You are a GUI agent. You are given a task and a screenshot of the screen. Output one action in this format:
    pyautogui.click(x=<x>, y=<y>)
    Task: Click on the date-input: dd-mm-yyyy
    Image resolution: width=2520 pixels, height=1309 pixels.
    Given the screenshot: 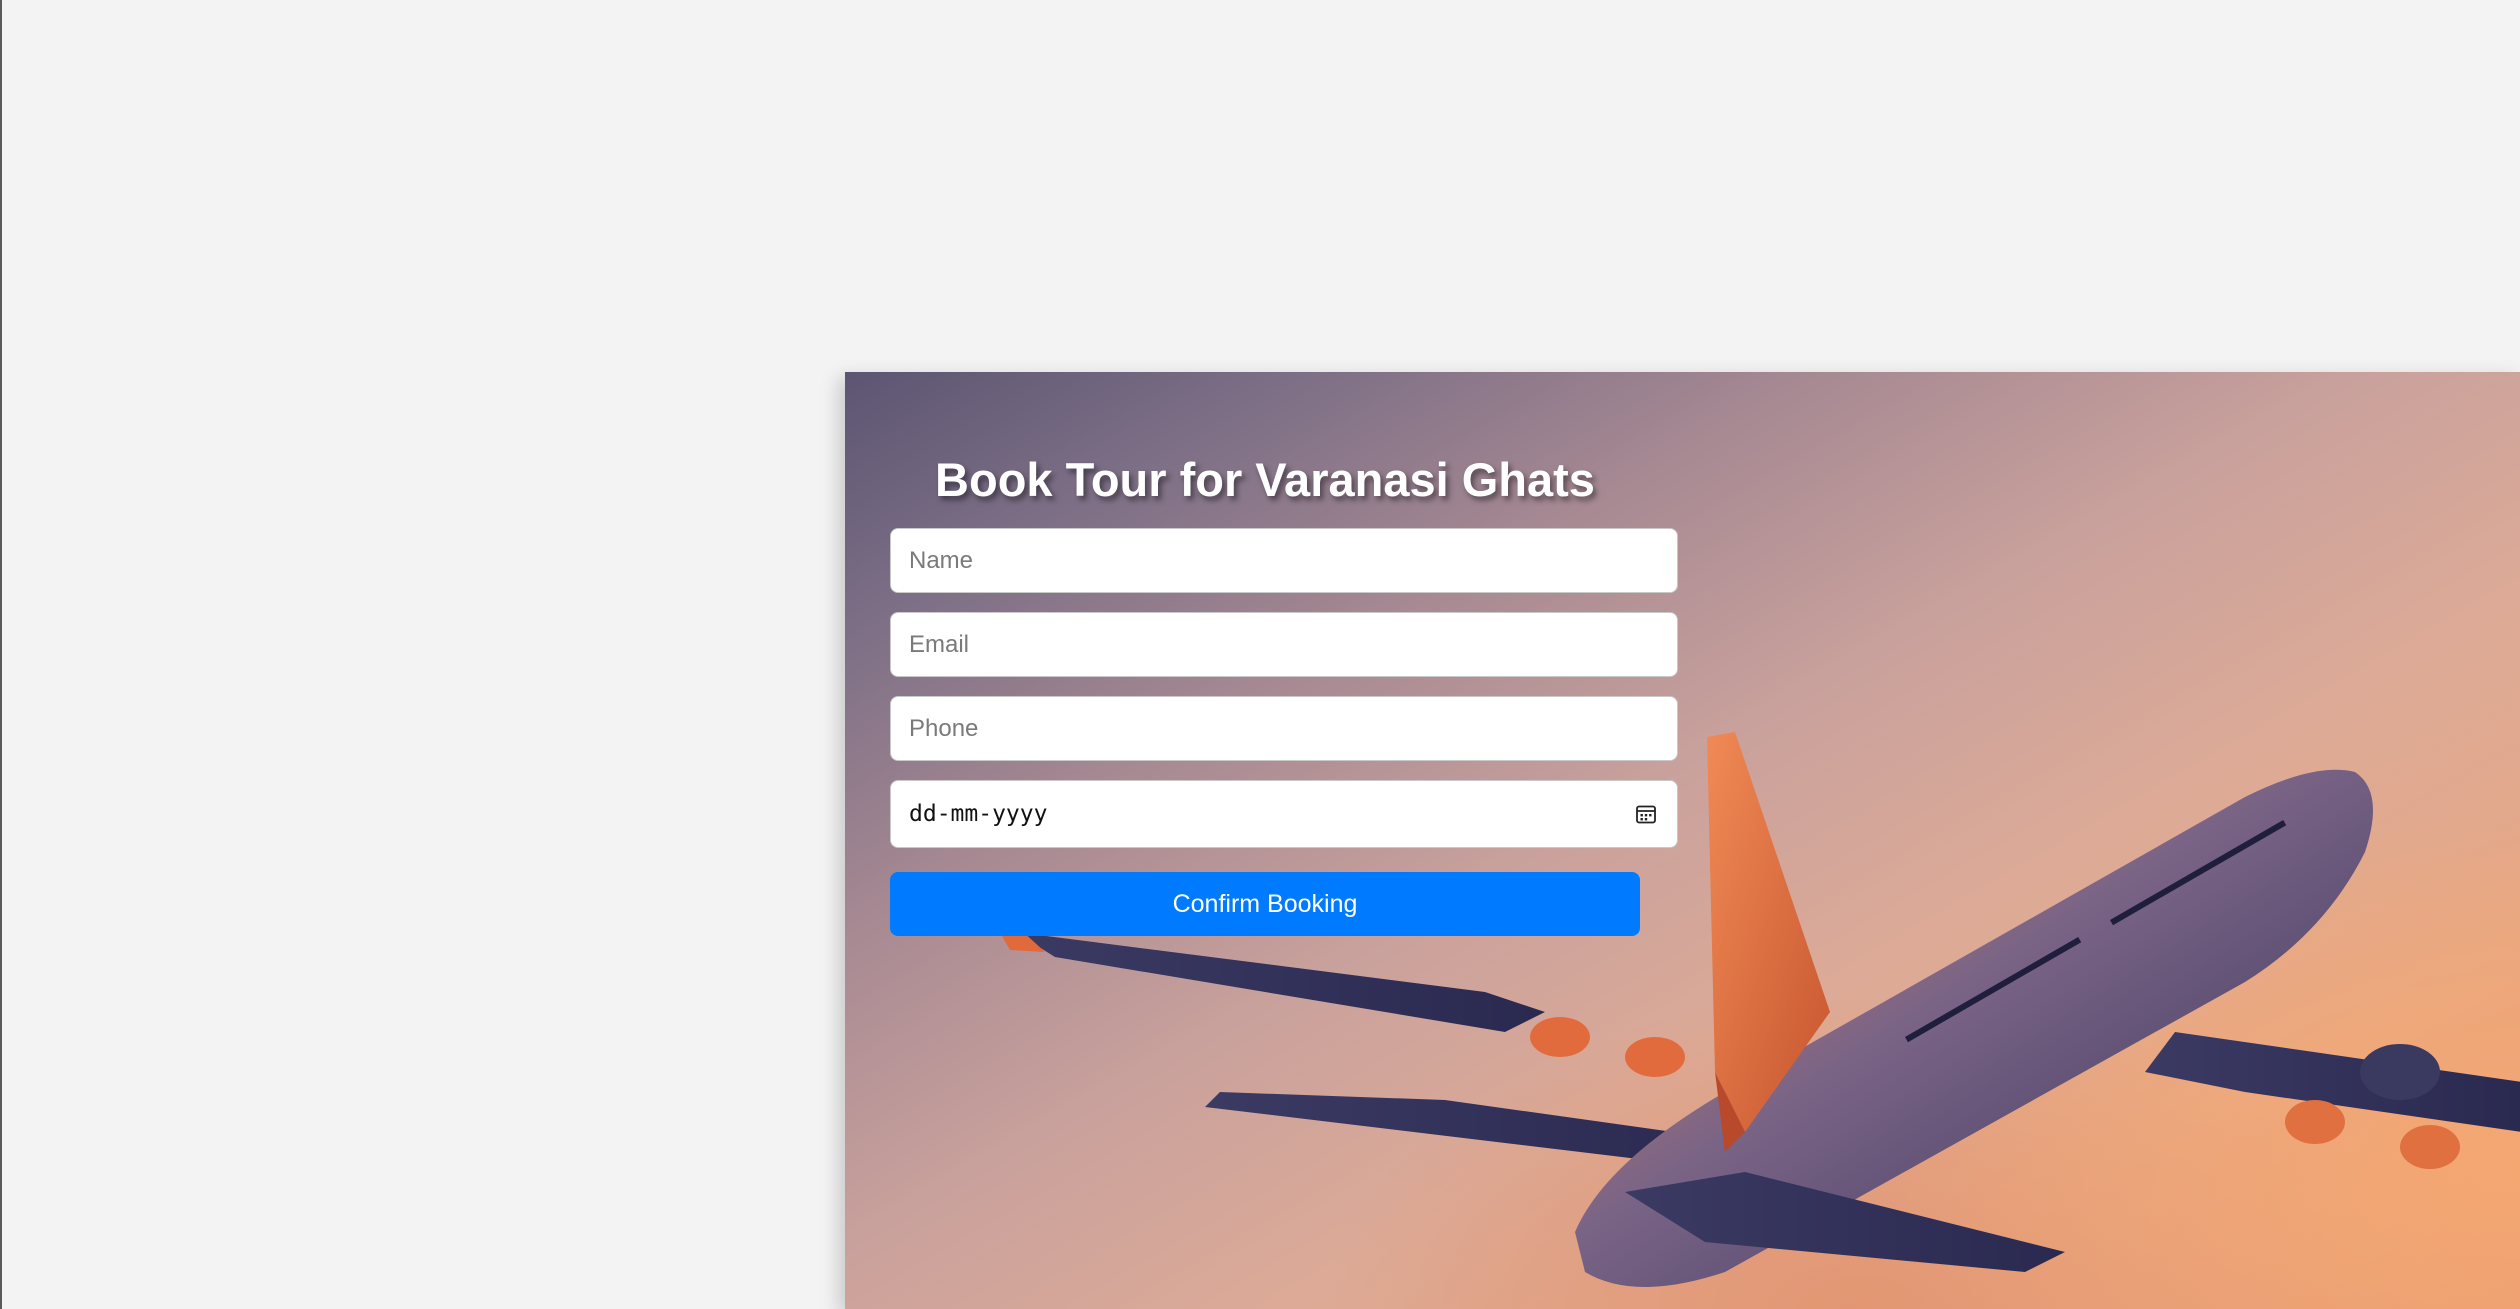 What is the action you would take?
    pyautogui.click(x=1284, y=814)
    